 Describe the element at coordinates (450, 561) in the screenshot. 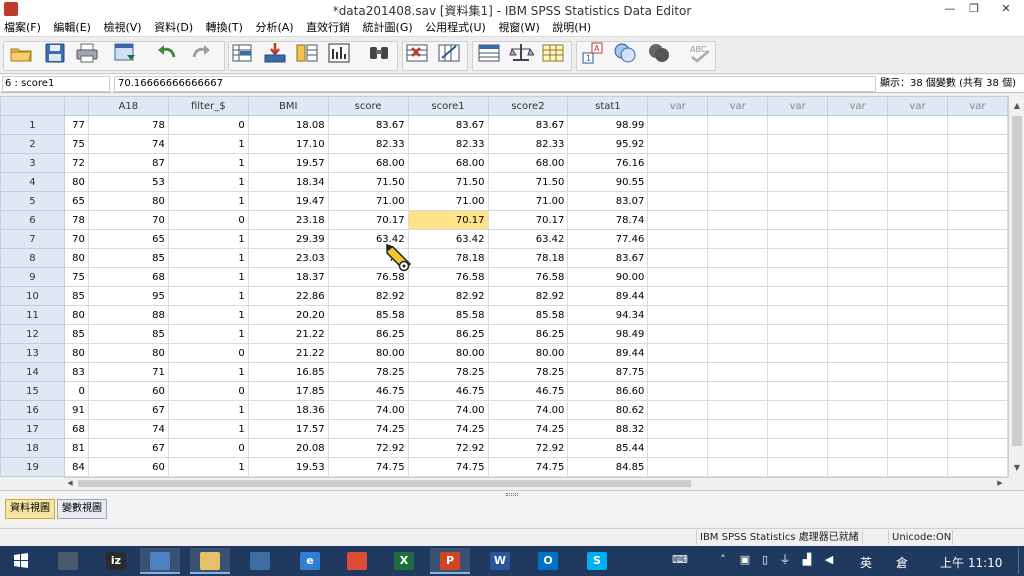

I see `taskbar-powerpoint-app: P` at that location.